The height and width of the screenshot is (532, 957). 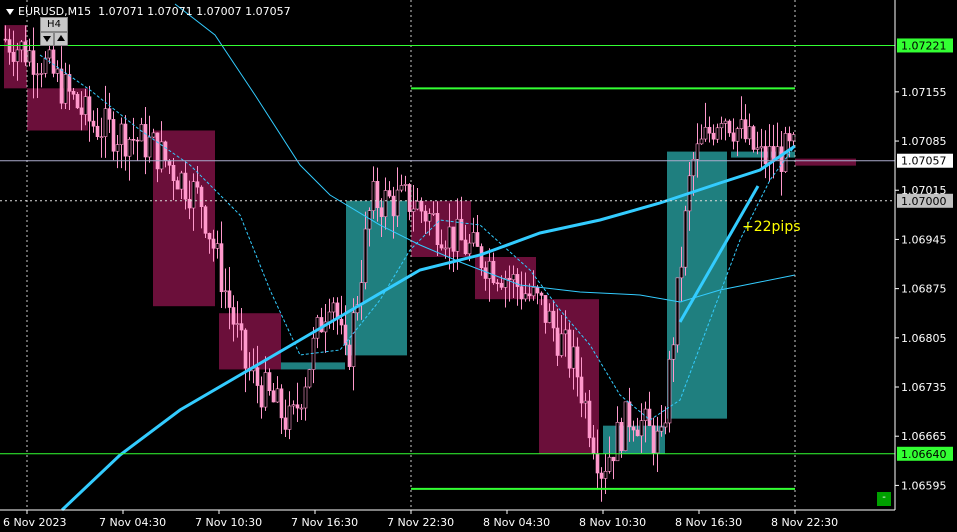 What do you see at coordinates (924, 141) in the screenshot?
I see `price-label-1: 1.07085` at bounding box center [924, 141].